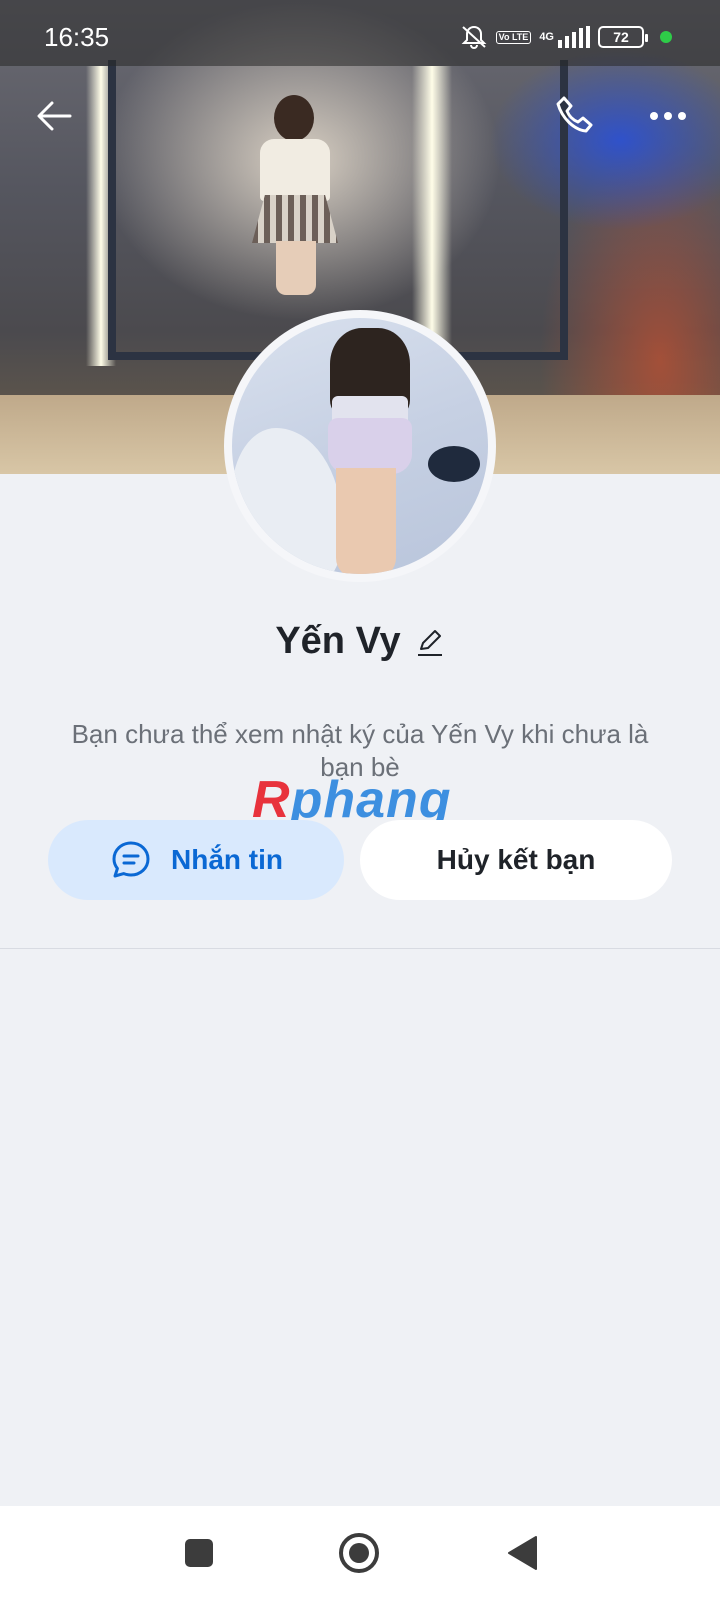 The height and width of the screenshot is (1600, 720). I want to click on pencil-icon, so click(430, 642).